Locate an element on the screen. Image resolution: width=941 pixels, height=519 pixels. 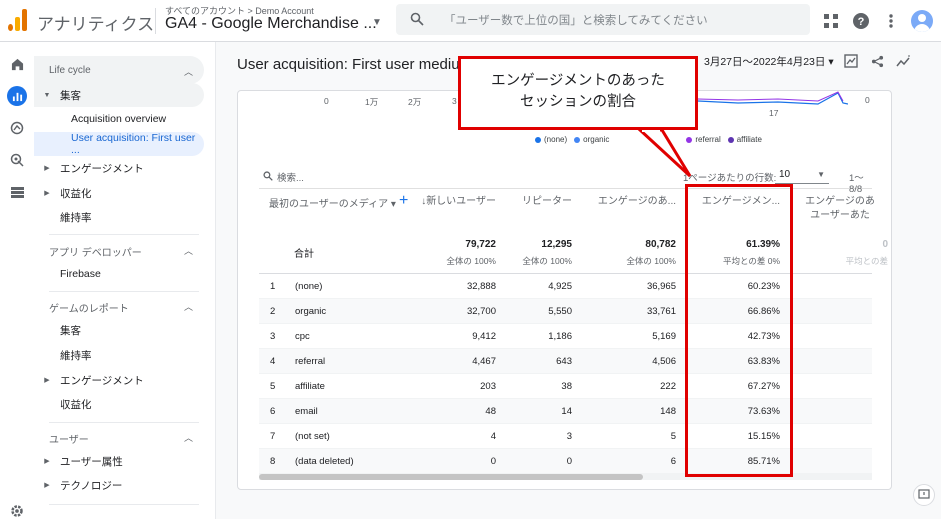
nav-games-acquisition: 集客 is located at coordinates (119, 330).